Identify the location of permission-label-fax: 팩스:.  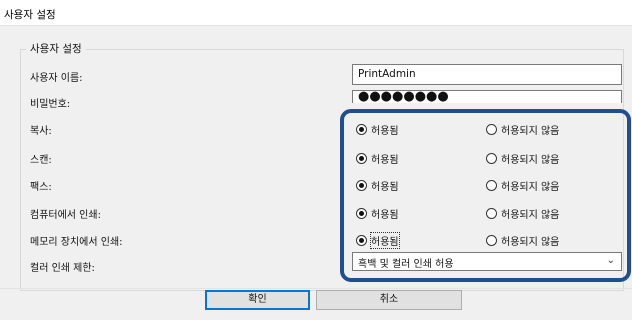
(41, 187).